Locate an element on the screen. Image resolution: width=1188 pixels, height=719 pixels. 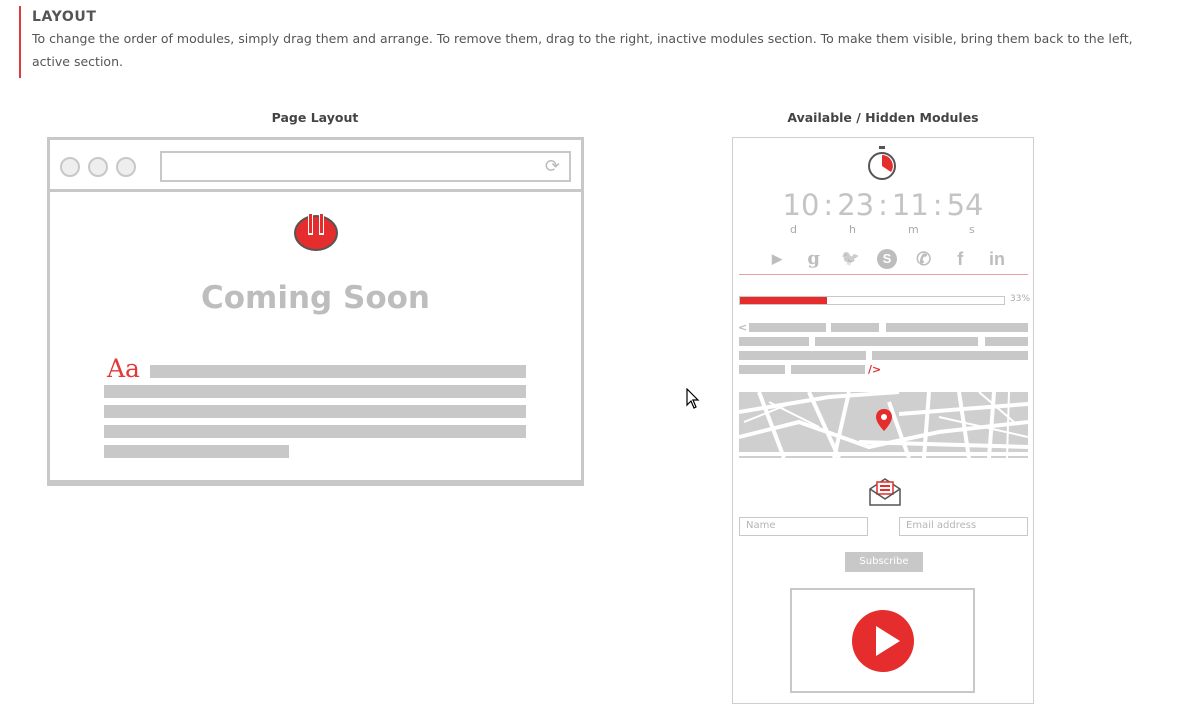
social-icons-module: ▶ g 🐦 S ✆ f in is located at coordinates (887, 259).